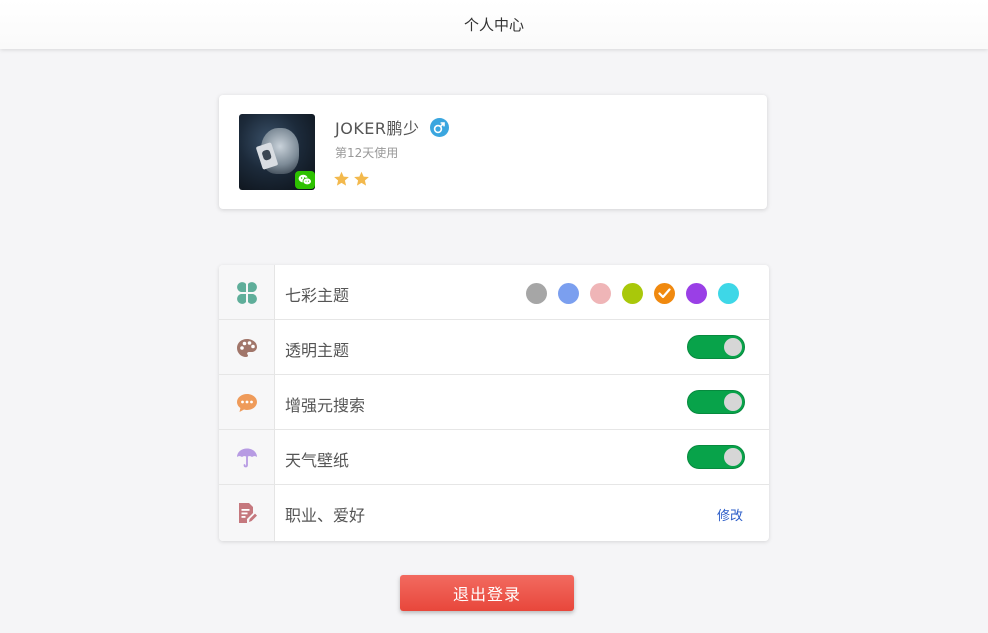 This screenshot has height=633, width=988. Describe the element at coordinates (351, 179) in the screenshot. I see `star-rating` at that location.